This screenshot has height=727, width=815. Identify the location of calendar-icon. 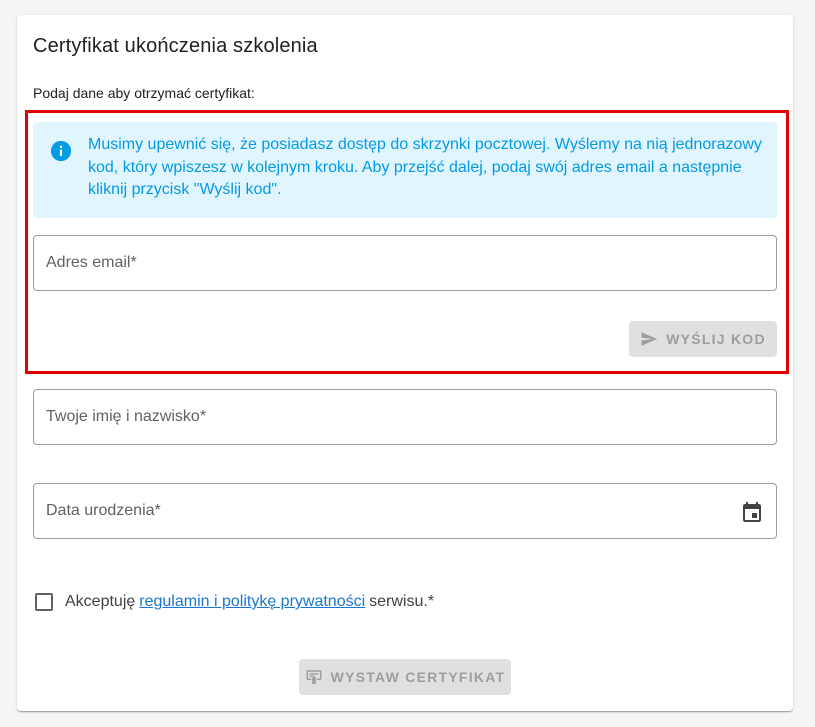
(752, 512).